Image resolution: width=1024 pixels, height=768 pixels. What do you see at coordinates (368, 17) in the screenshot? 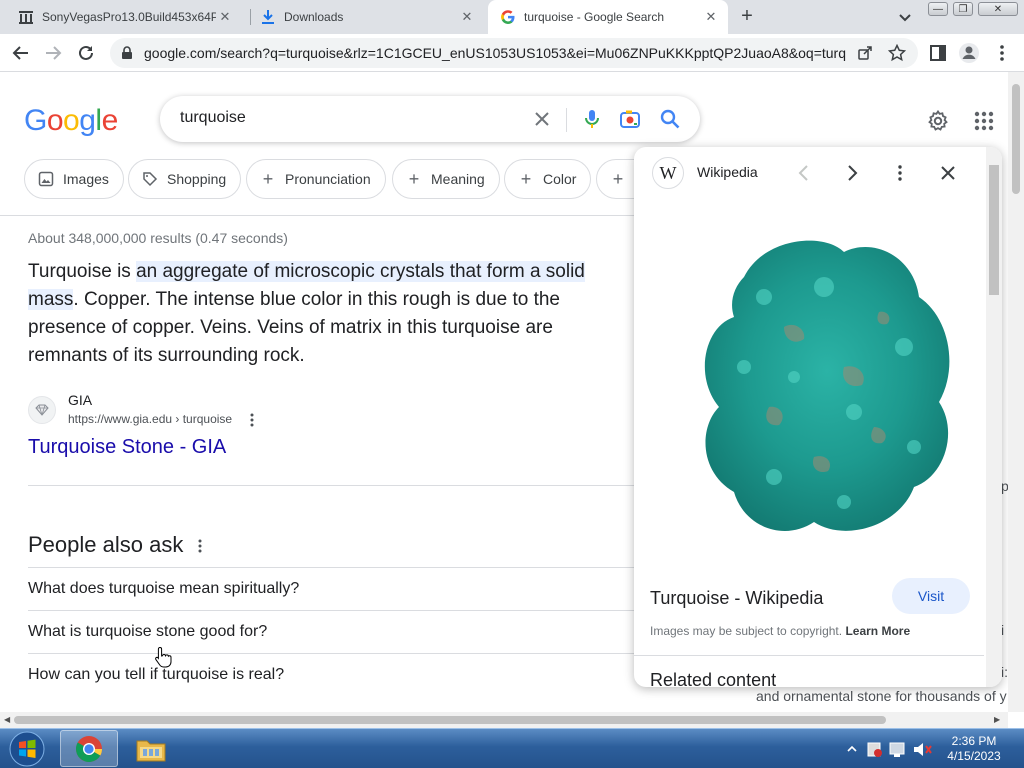
I see `tab-downloads: Downloads ✕` at bounding box center [368, 17].